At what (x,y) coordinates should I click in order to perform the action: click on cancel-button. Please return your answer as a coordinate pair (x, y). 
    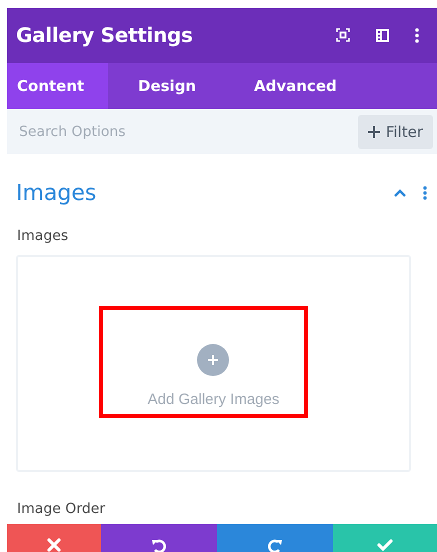
    Looking at the image, I should click on (54, 538).